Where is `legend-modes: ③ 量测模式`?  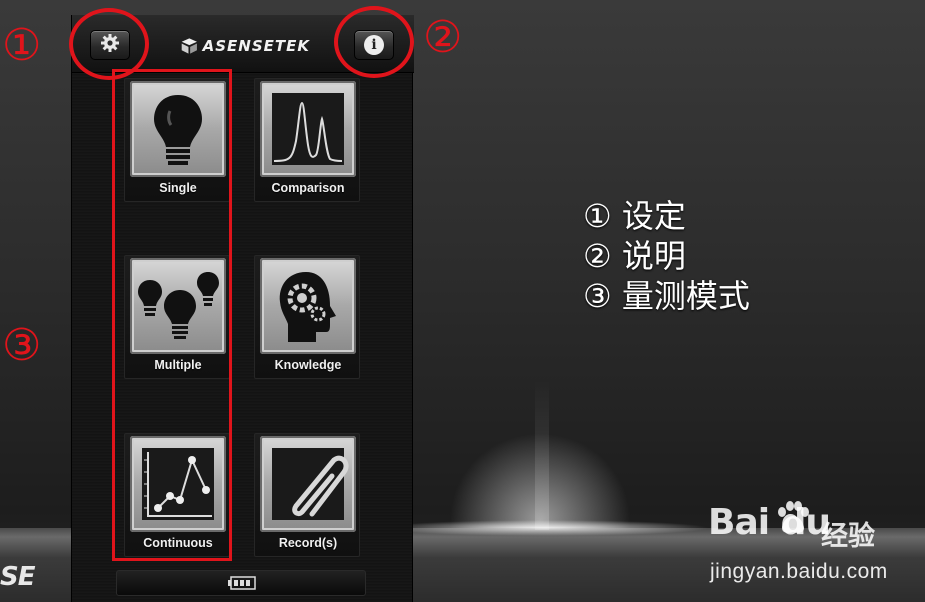 legend-modes: ③ 量测模式 is located at coordinates (666, 296).